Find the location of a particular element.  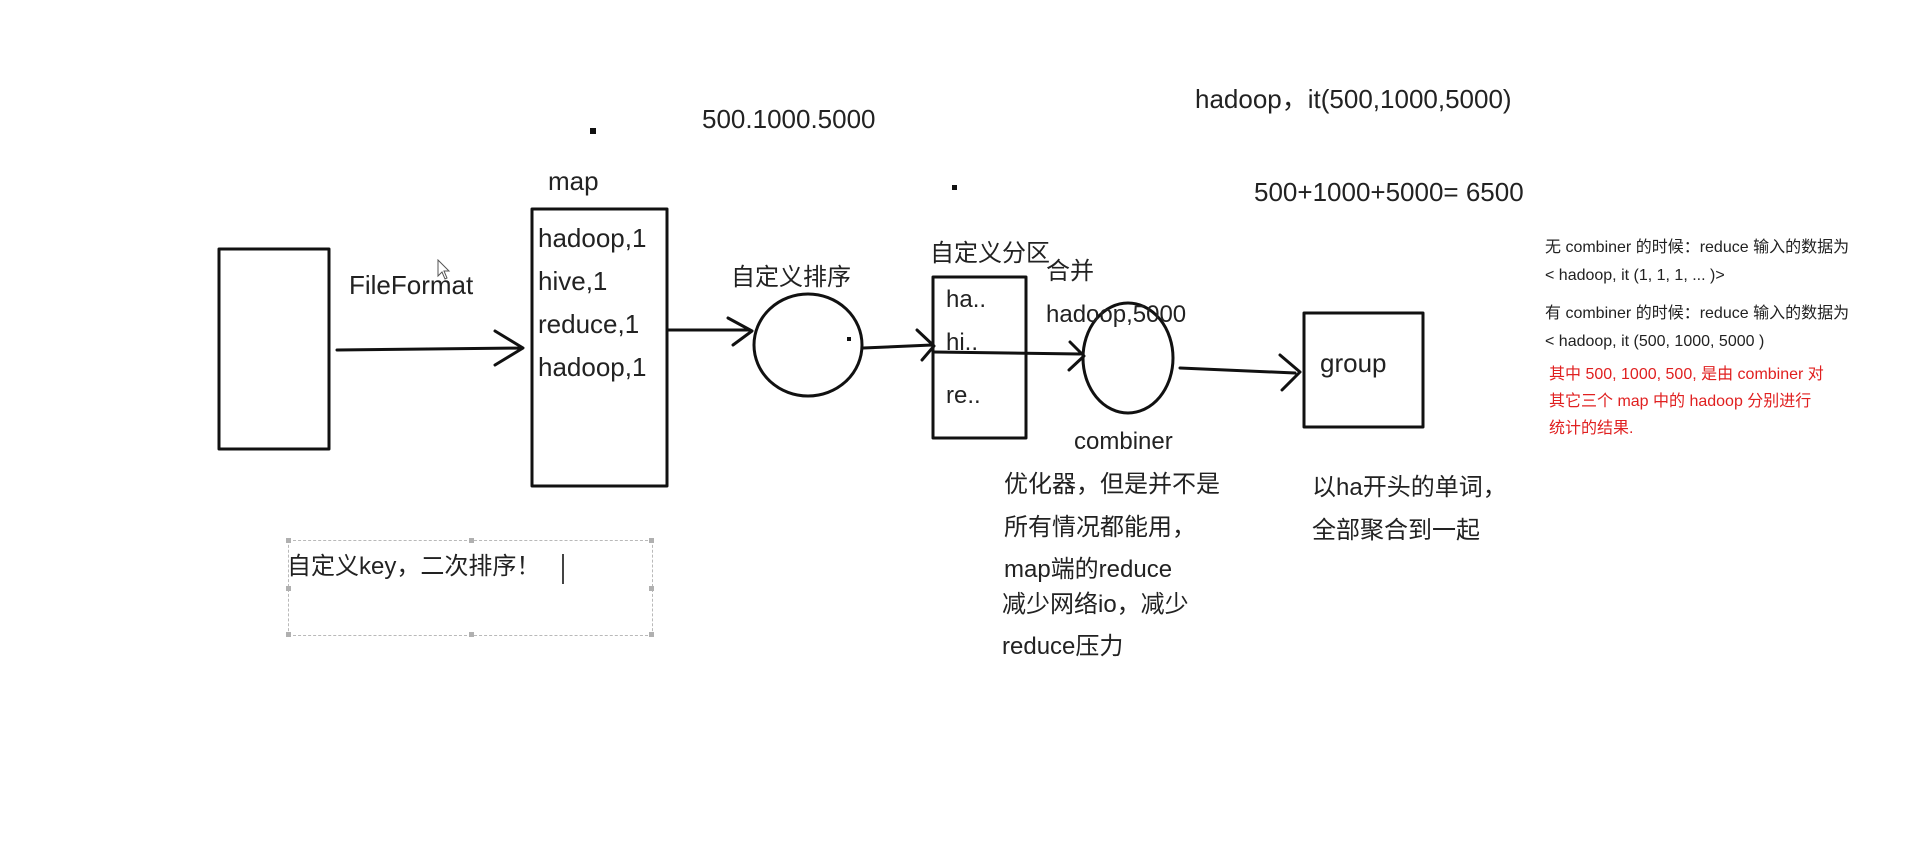

map-line: hive,1 is located at coordinates (573, 281).